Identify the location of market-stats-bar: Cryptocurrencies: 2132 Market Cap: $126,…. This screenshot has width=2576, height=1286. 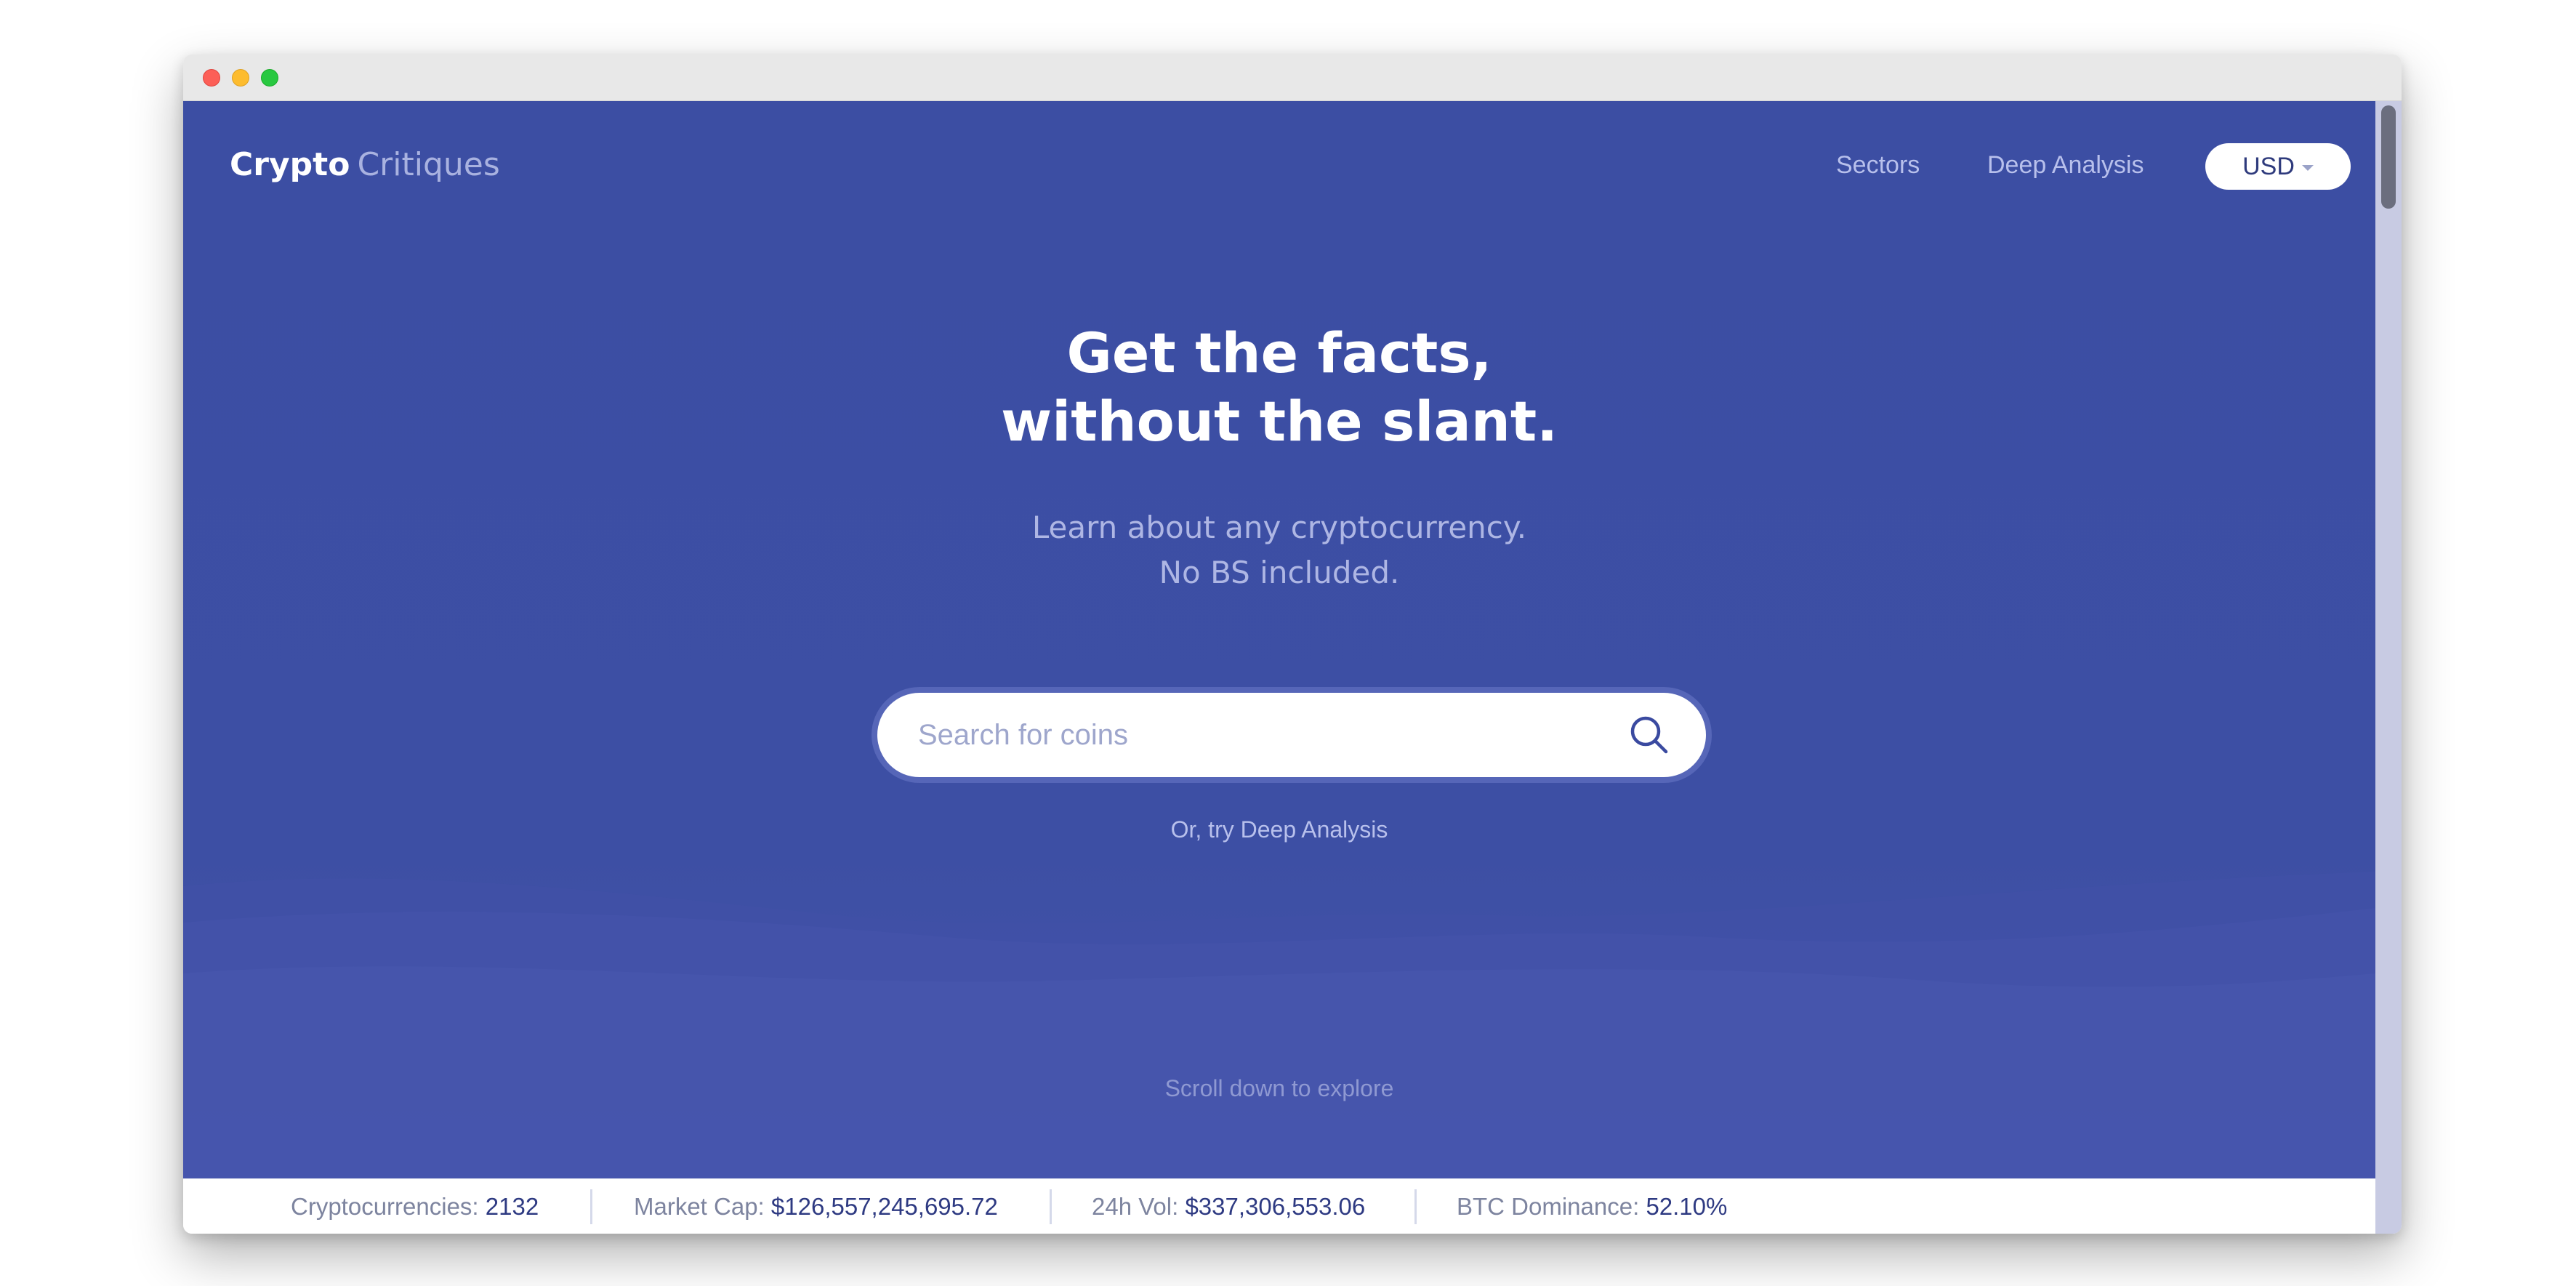
(1279, 1206).